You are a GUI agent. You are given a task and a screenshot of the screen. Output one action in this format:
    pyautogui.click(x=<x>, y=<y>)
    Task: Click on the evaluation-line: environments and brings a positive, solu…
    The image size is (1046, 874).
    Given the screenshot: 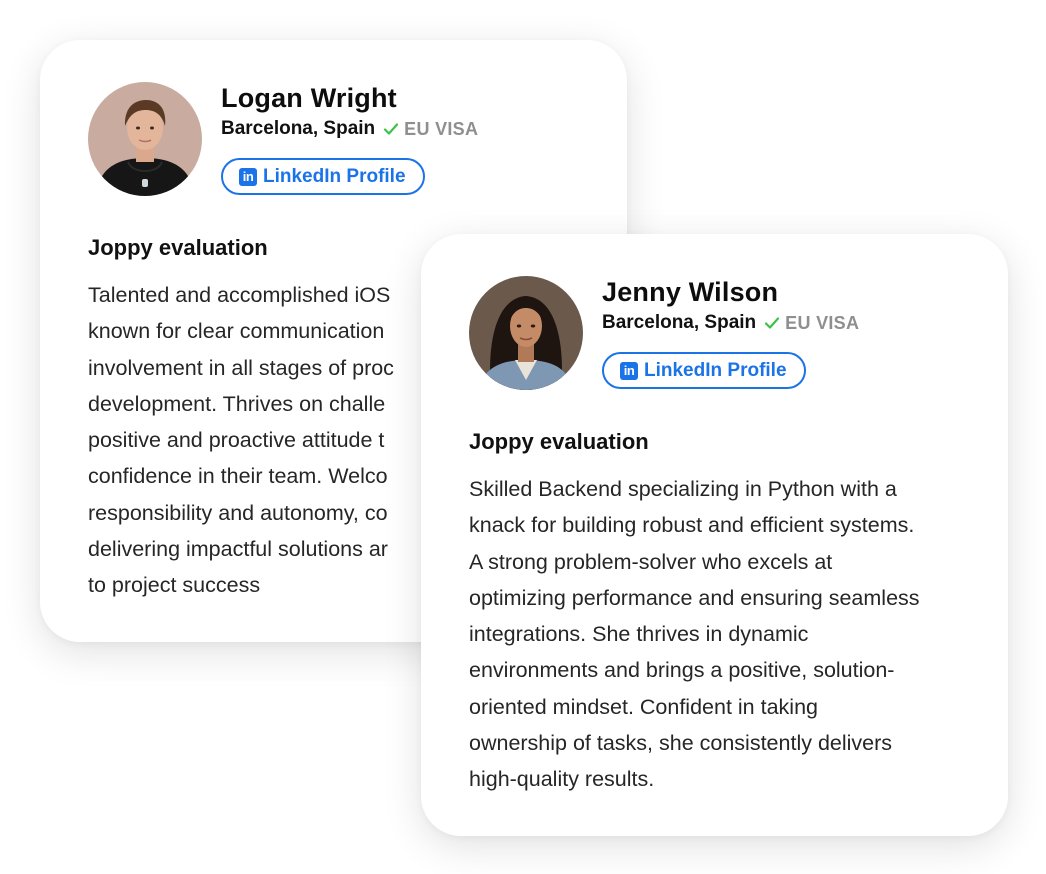 What is the action you would take?
    pyautogui.click(x=682, y=670)
    